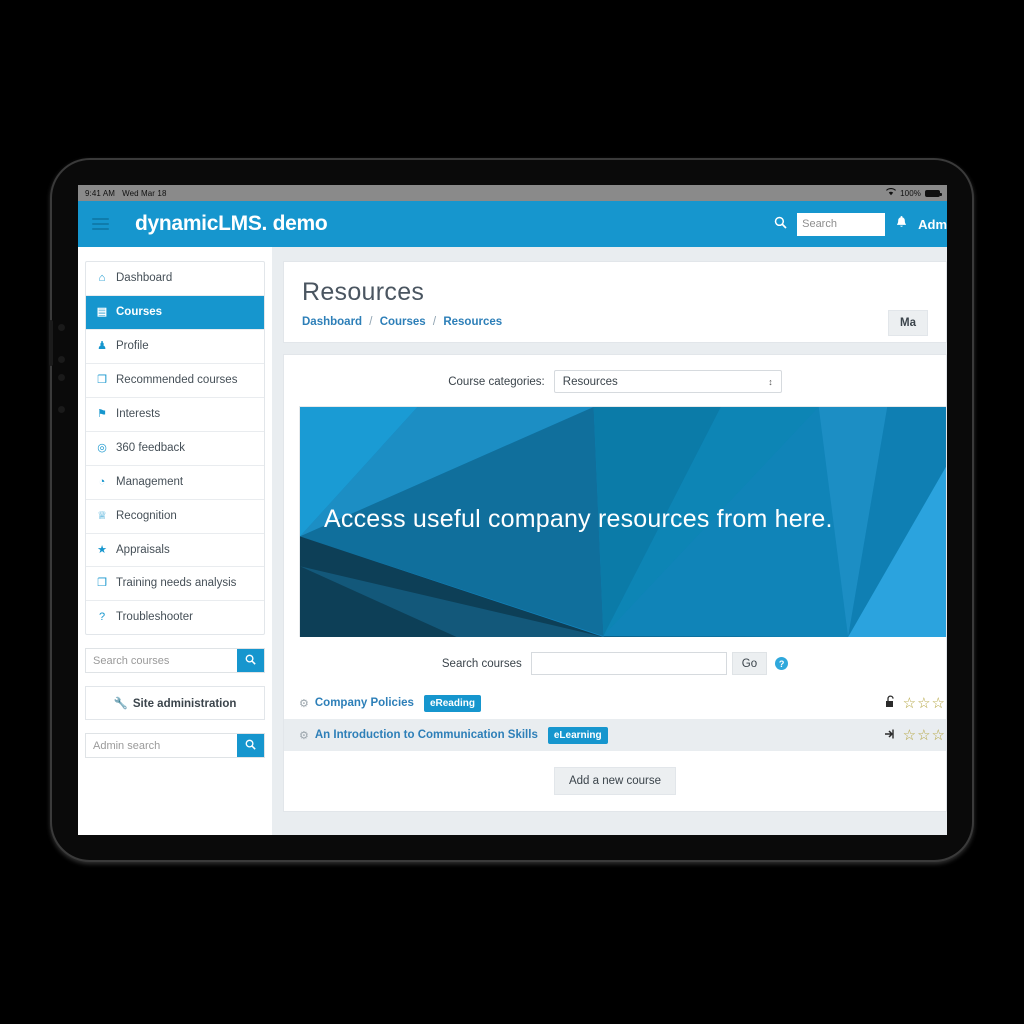  I want to click on course-search-box, so click(175, 661).